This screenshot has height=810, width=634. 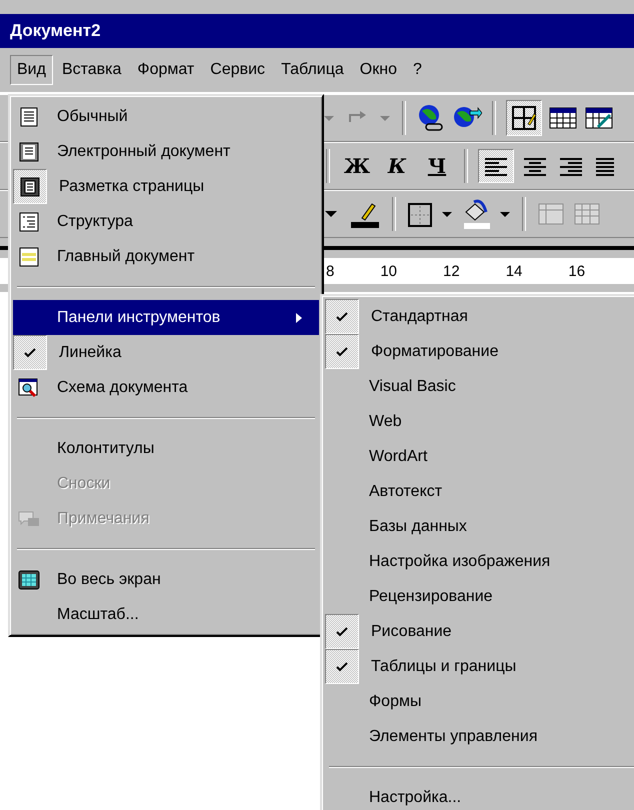 What do you see at coordinates (31, 70) in the screenshot?
I see `menu-bar-item: Вид` at bounding box center [31, 70].